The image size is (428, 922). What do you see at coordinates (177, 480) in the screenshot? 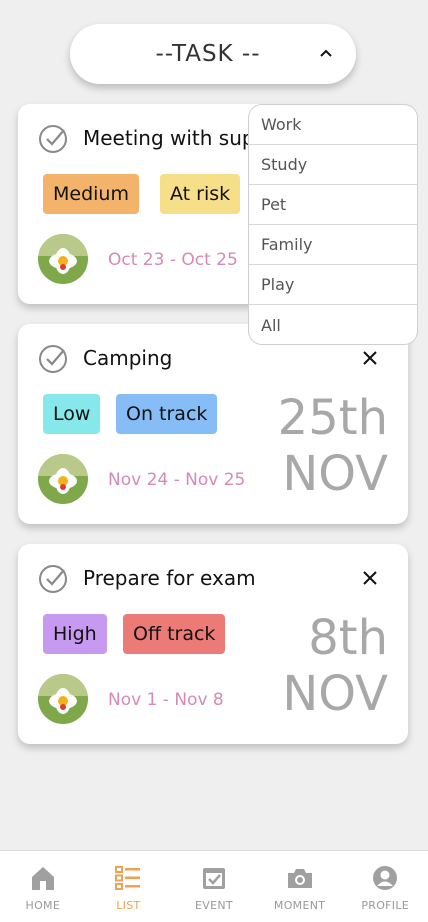
I see `task-date-range: Nov 24 - Nov 25` at bounding box center [177, 480].